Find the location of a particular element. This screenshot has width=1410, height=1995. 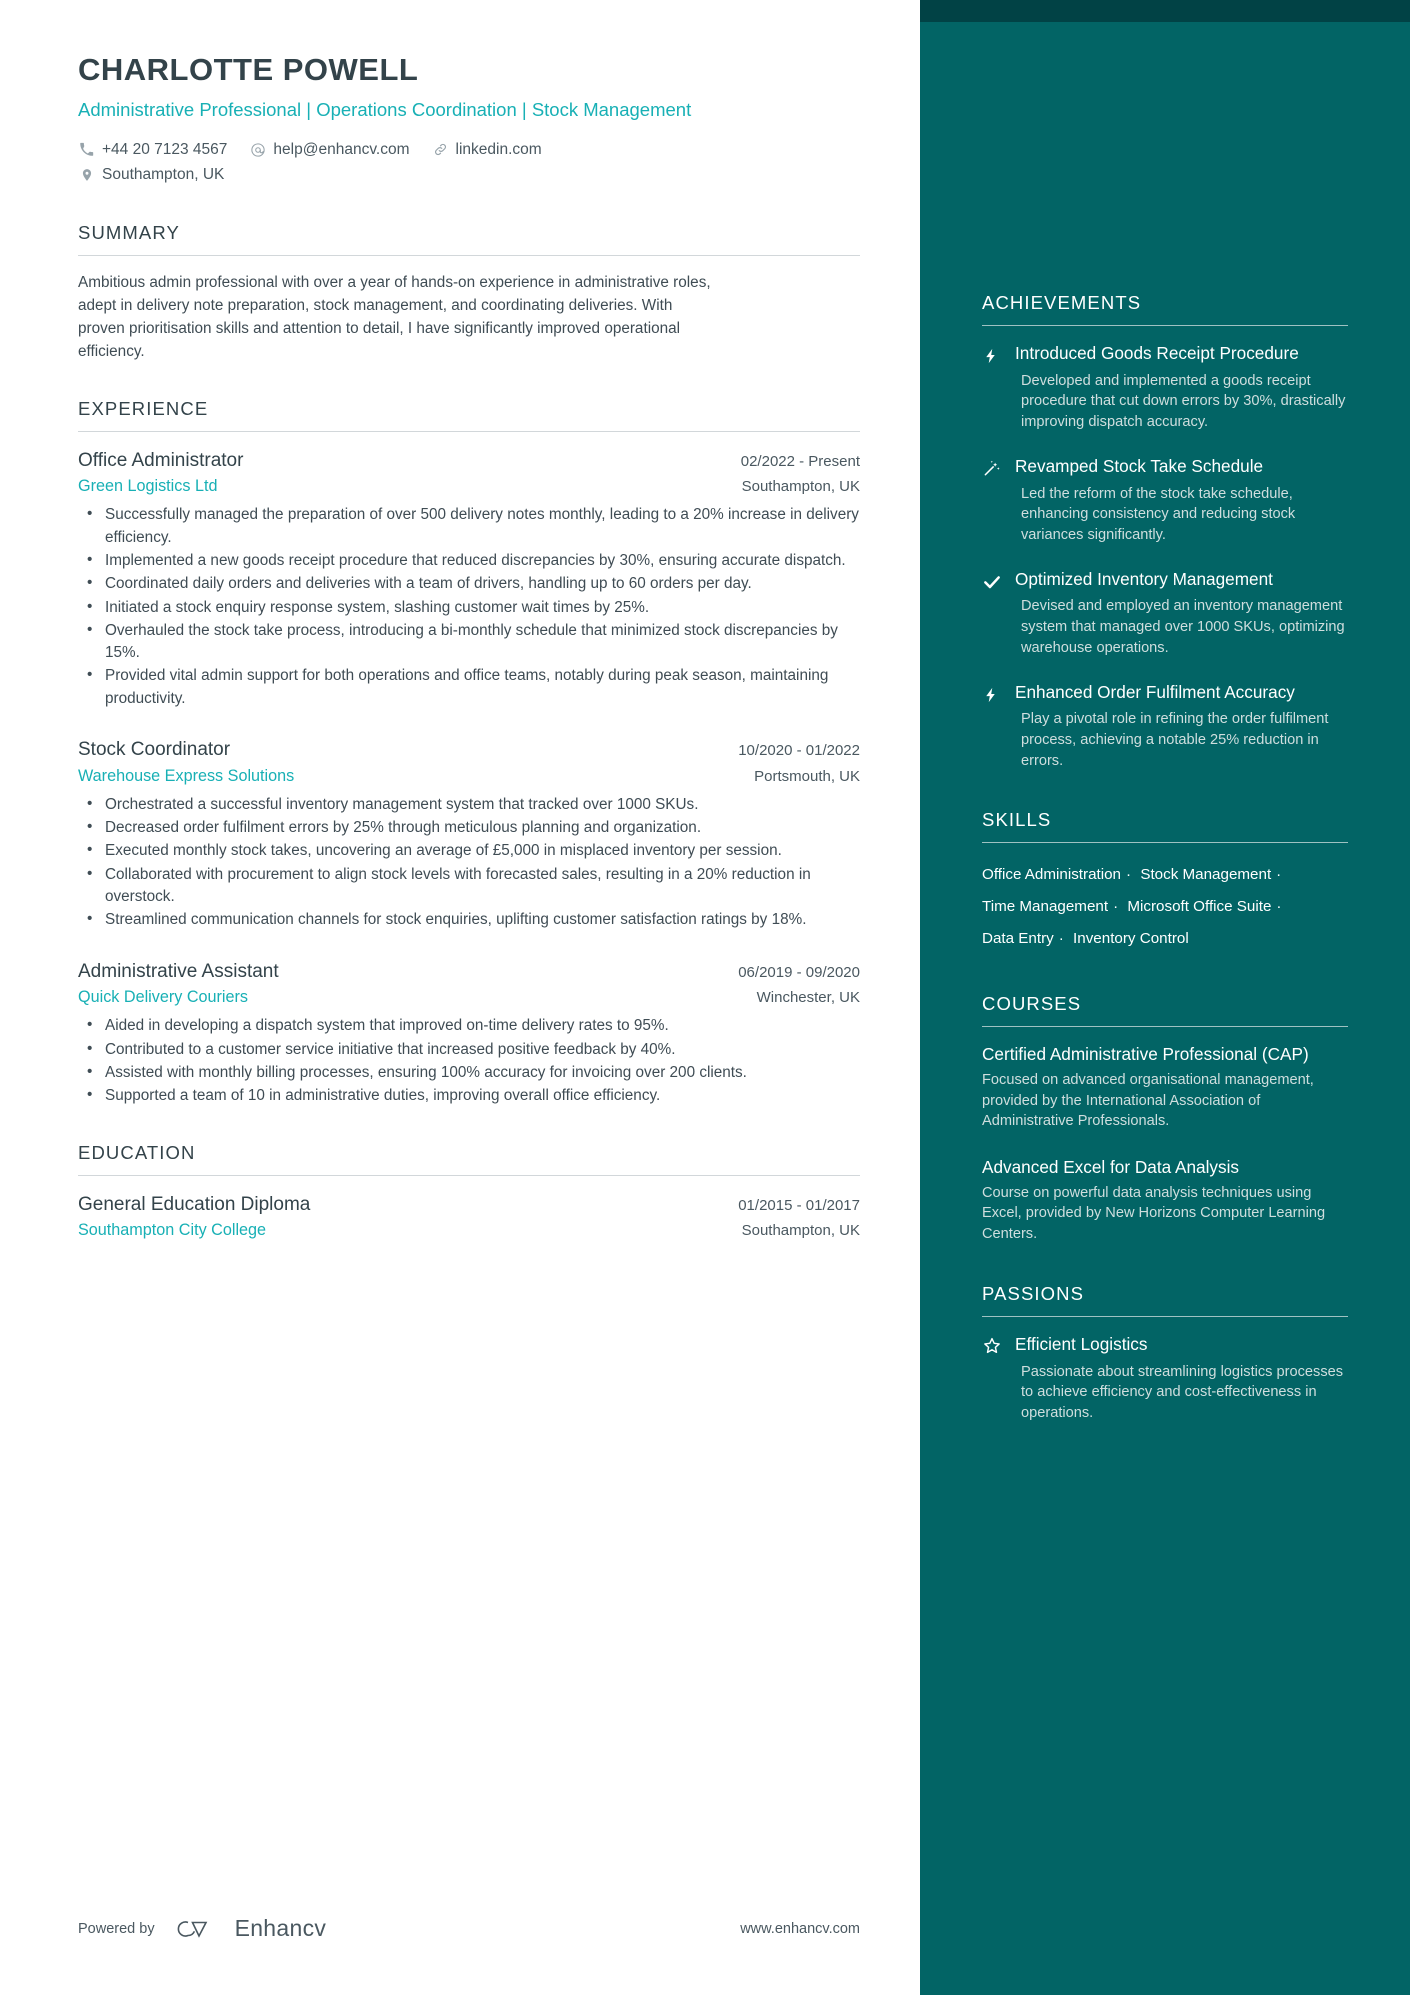

contact-location-text: Southampton, UK is located at coordinates (163, 175).